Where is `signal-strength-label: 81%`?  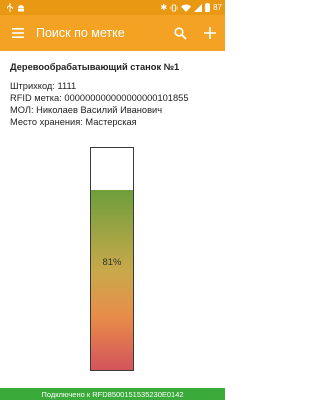 signal-strength-label: 81% is located at coordinates (112, 262).